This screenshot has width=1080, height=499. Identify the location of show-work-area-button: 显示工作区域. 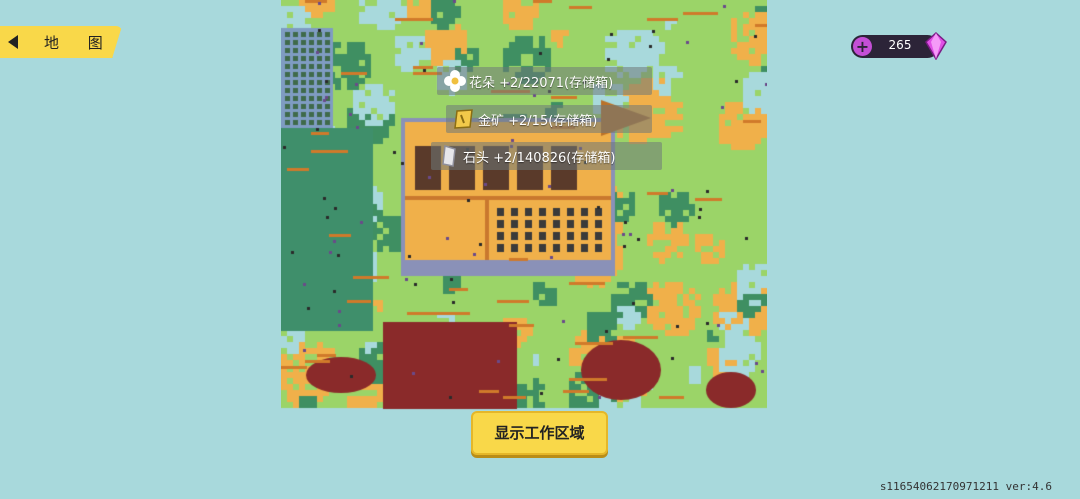
(539, 433).